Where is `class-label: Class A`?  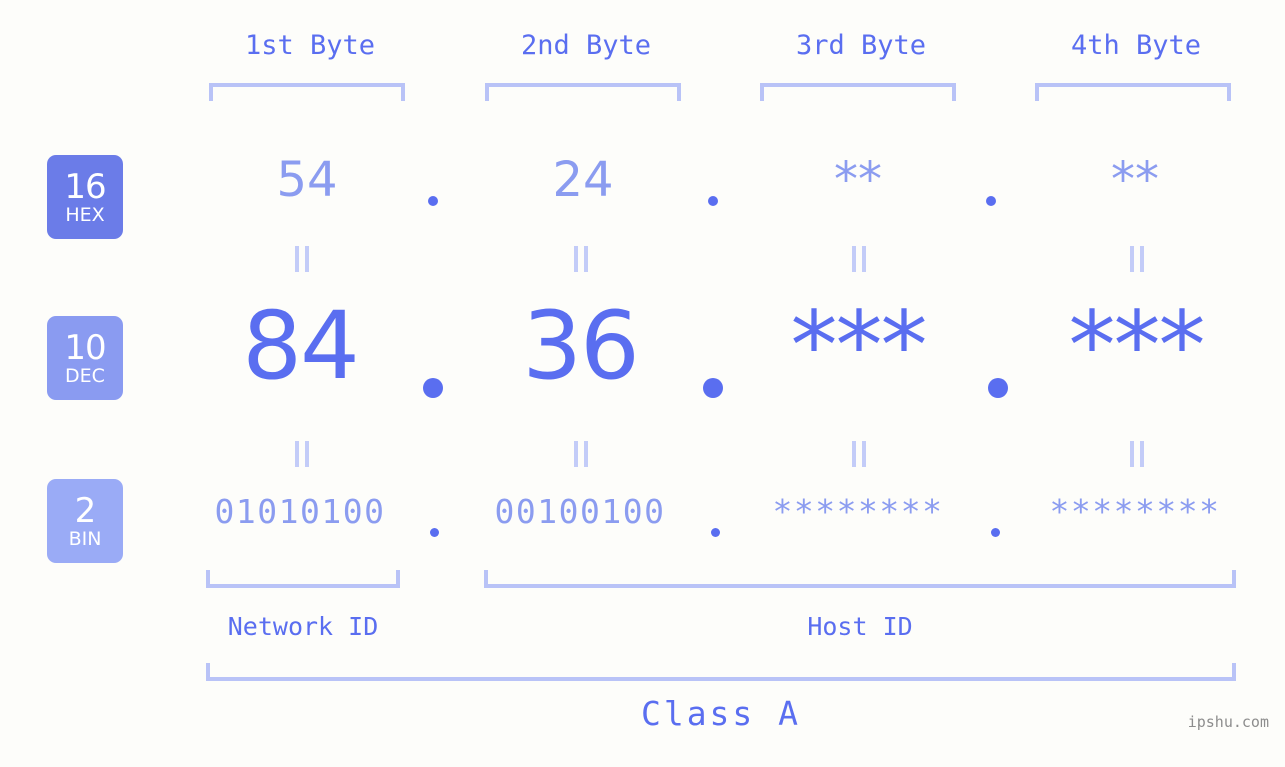
class-label: Class A is located at coordinates (721, 713).